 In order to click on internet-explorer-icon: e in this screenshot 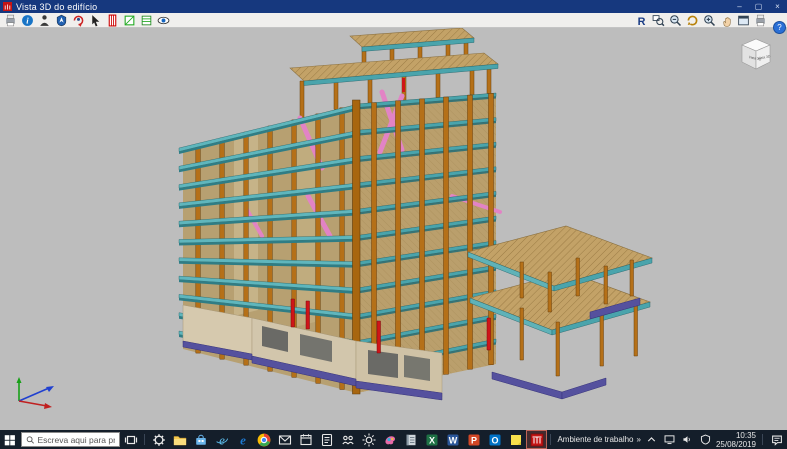, I will do `click(221, 439)`.